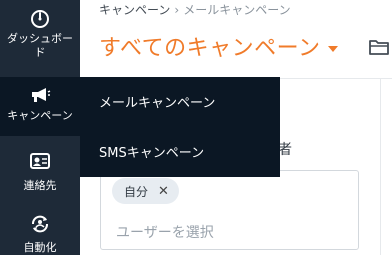 Image resolution: width=392 pixels, height=255 pixels. Describe the element at coordinates (333, 49) in the screenshot. I see `chevron-down-icon` at that location.